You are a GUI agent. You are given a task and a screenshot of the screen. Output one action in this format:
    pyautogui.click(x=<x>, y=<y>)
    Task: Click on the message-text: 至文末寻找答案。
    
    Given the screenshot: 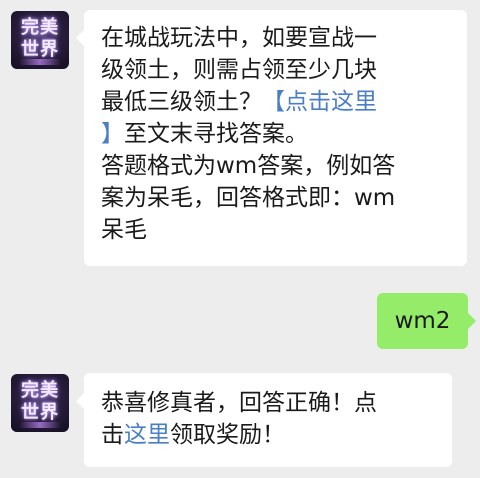 What is the action you would take?
    pyautogui.click(x=216, y=134)
    